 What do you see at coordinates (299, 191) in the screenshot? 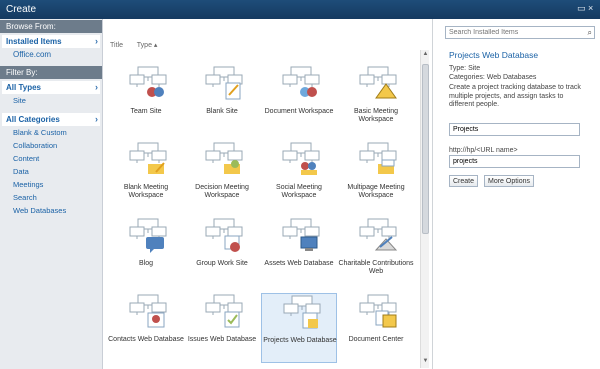
I see `template-label: Social Meeting Workspace` at bounding box center [299, 191].